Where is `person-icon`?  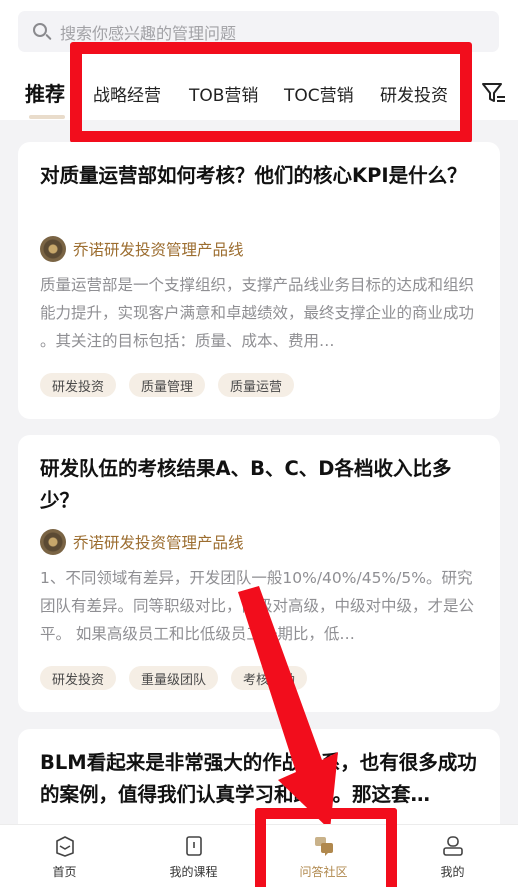
person-icon is located at coordinates (452, 846).